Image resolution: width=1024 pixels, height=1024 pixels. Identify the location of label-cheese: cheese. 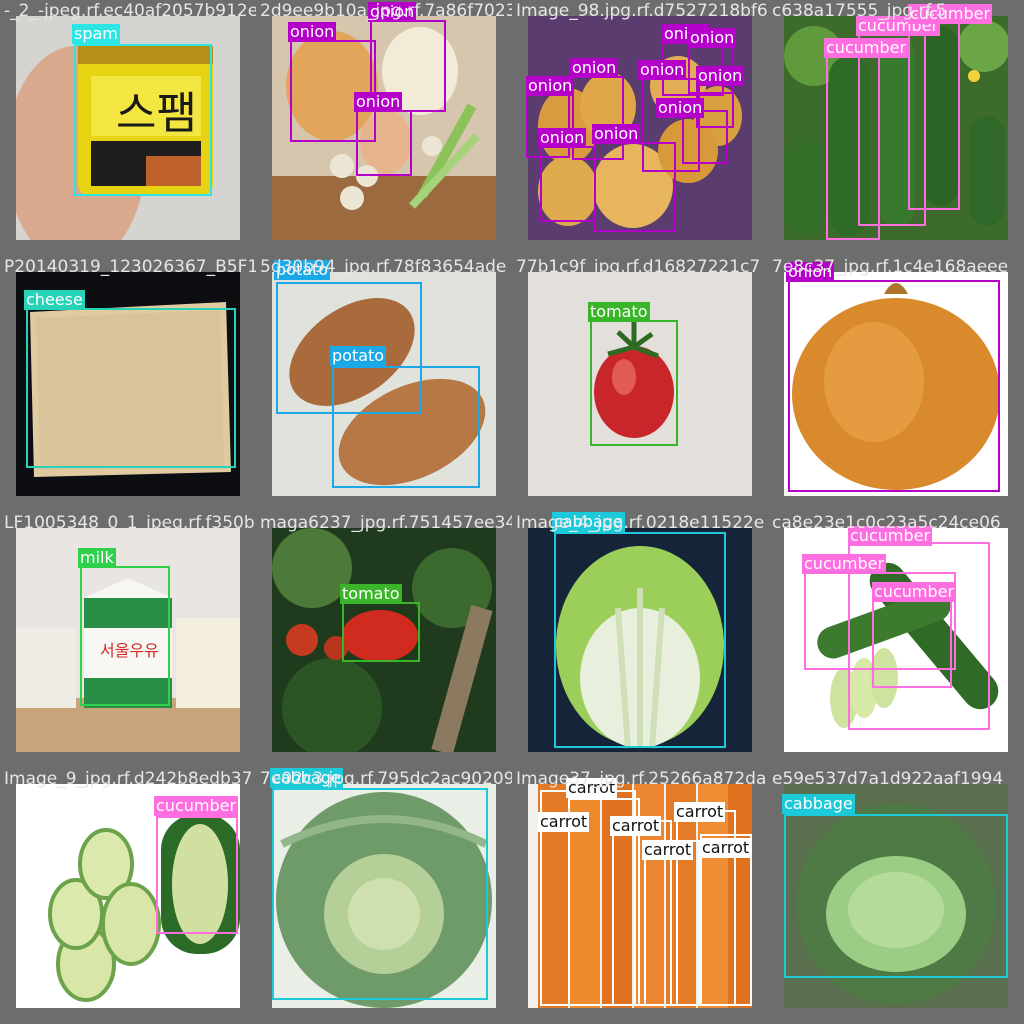
(54, 300).